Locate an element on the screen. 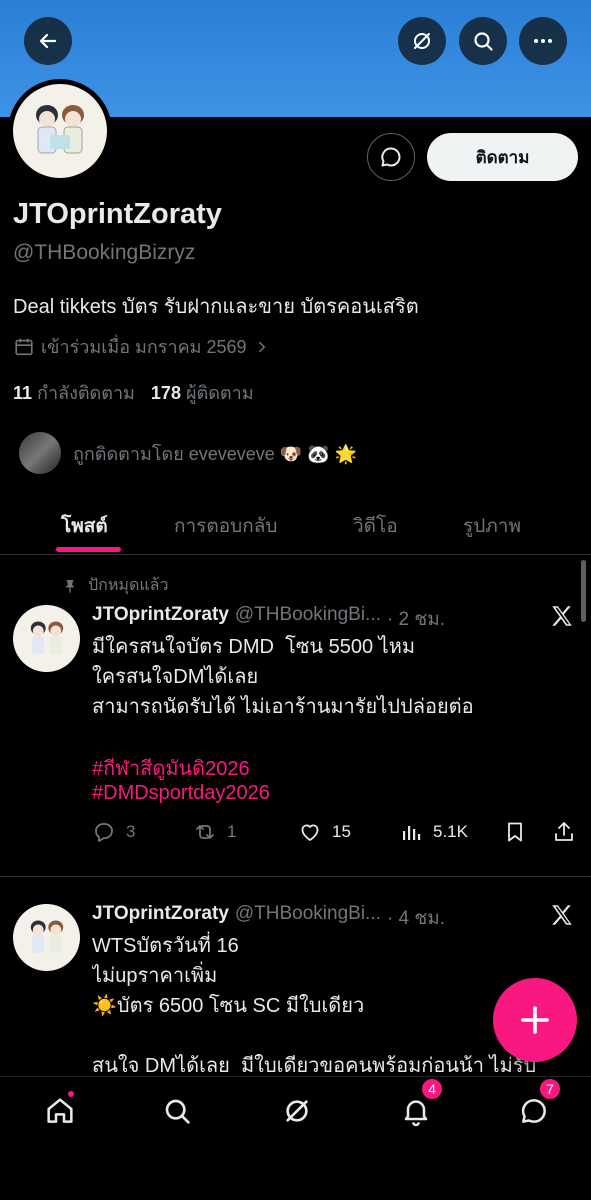  joined-date: เข้าร่วมเมื่อ มกราคม 2569 is located at coordinates (142, 346).